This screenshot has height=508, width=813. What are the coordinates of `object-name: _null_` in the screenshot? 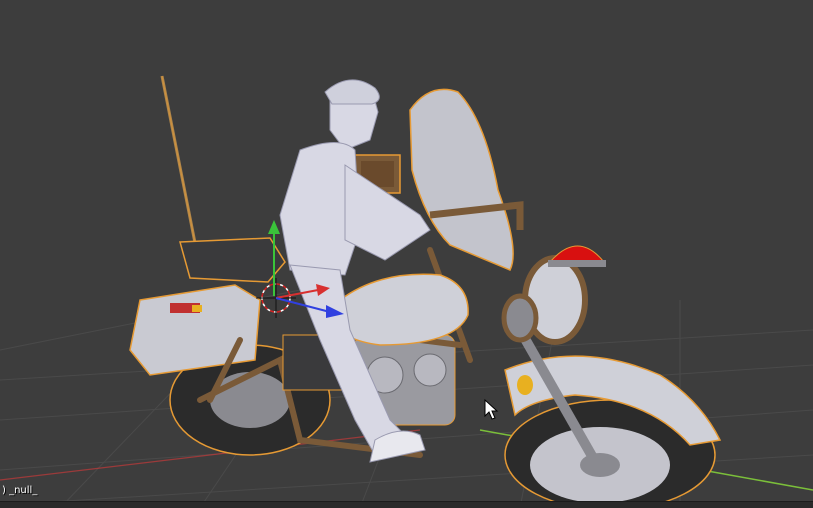 It's located at (23, 490).